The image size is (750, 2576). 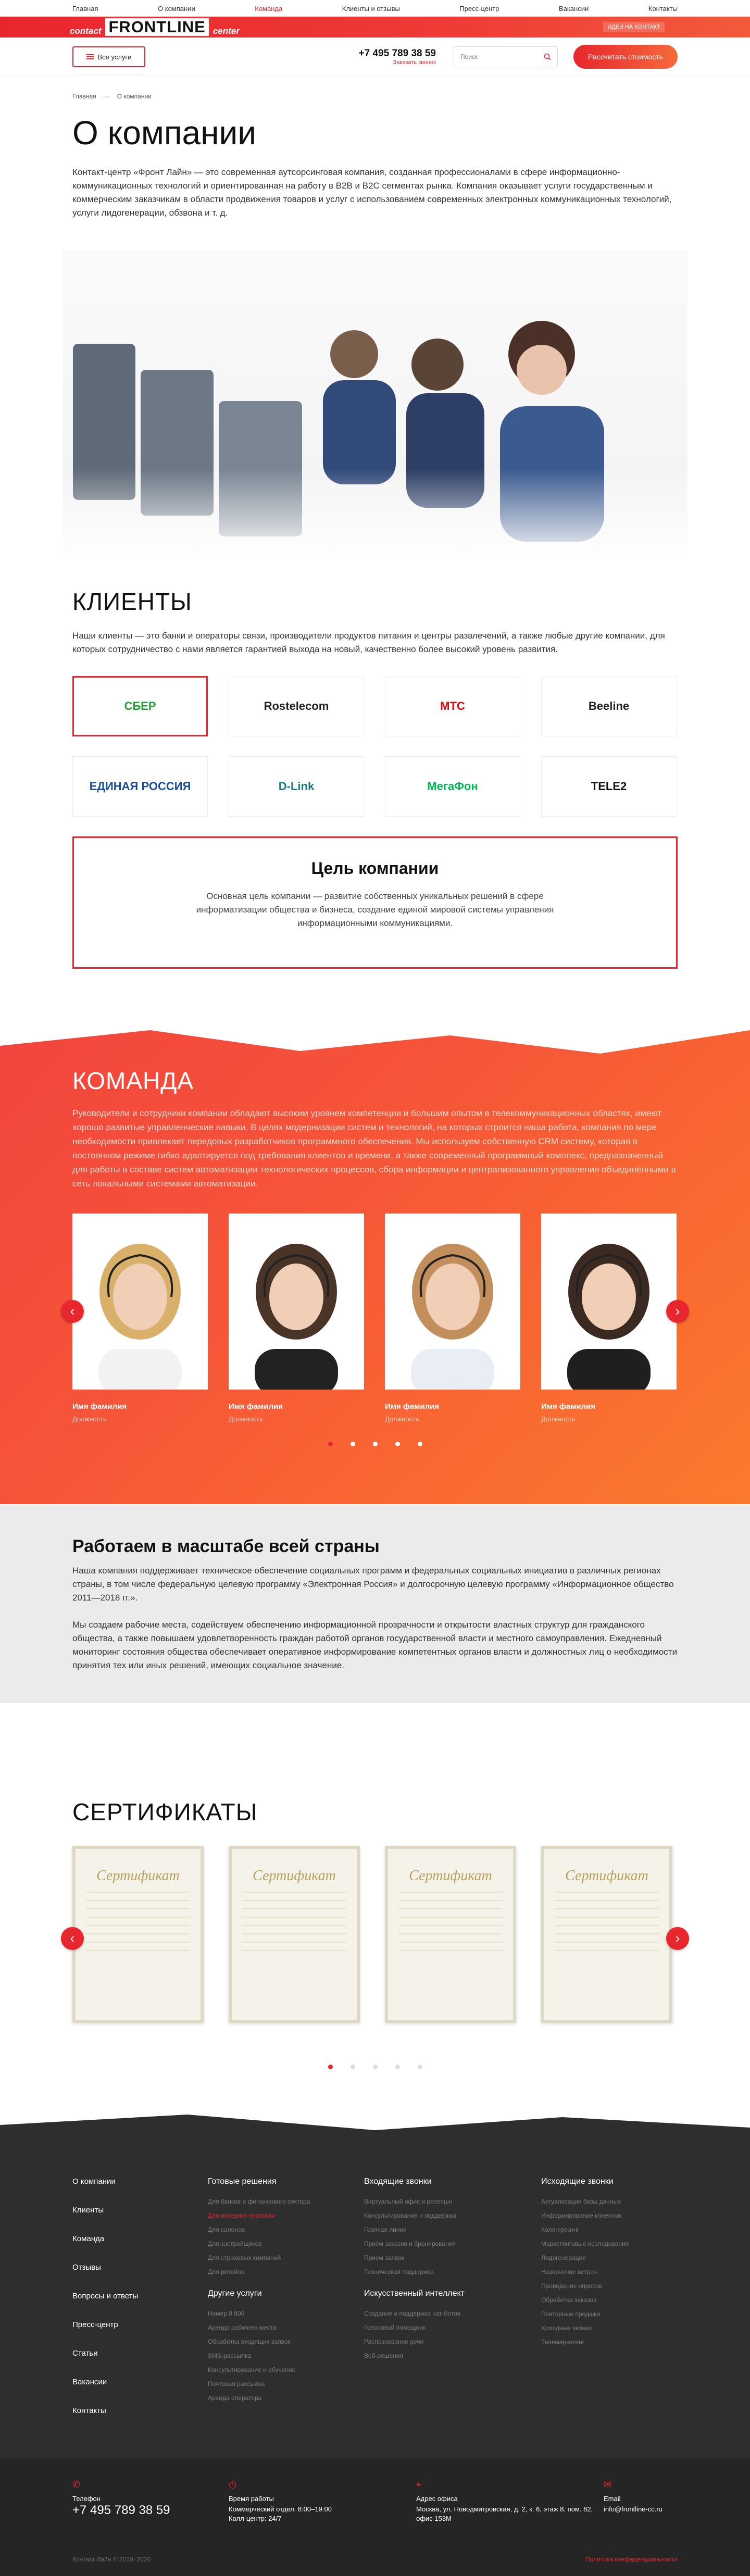 I want to click on topnav-item: Контакты, so click(x=663, y=8).